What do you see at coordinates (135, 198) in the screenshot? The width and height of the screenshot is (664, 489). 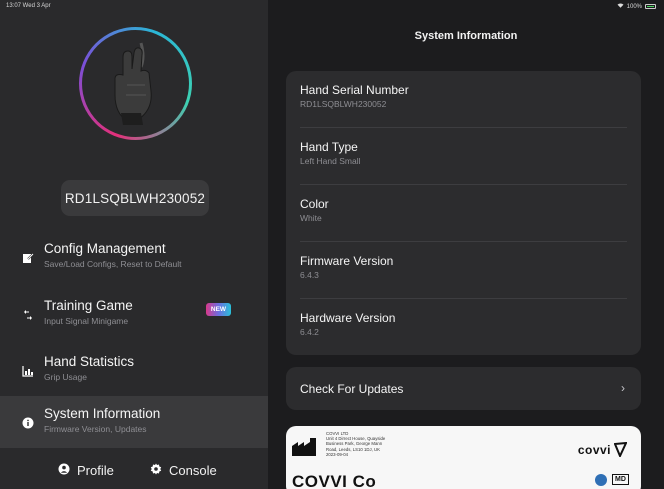 I see `serial-pill: RD1LSQBLWH230052` at bounding box center [135, 198].